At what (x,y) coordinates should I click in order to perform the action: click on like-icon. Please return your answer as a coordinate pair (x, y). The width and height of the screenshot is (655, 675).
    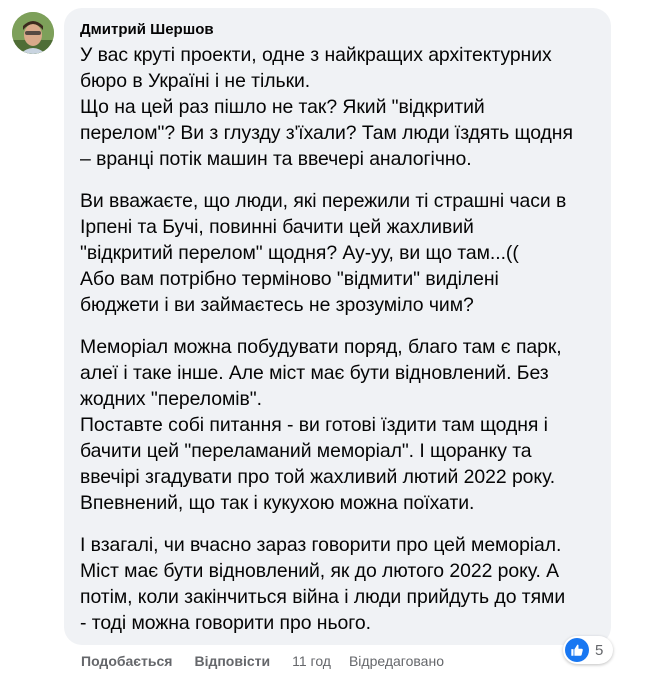
    Looking at the image, I should click on (577, 650).